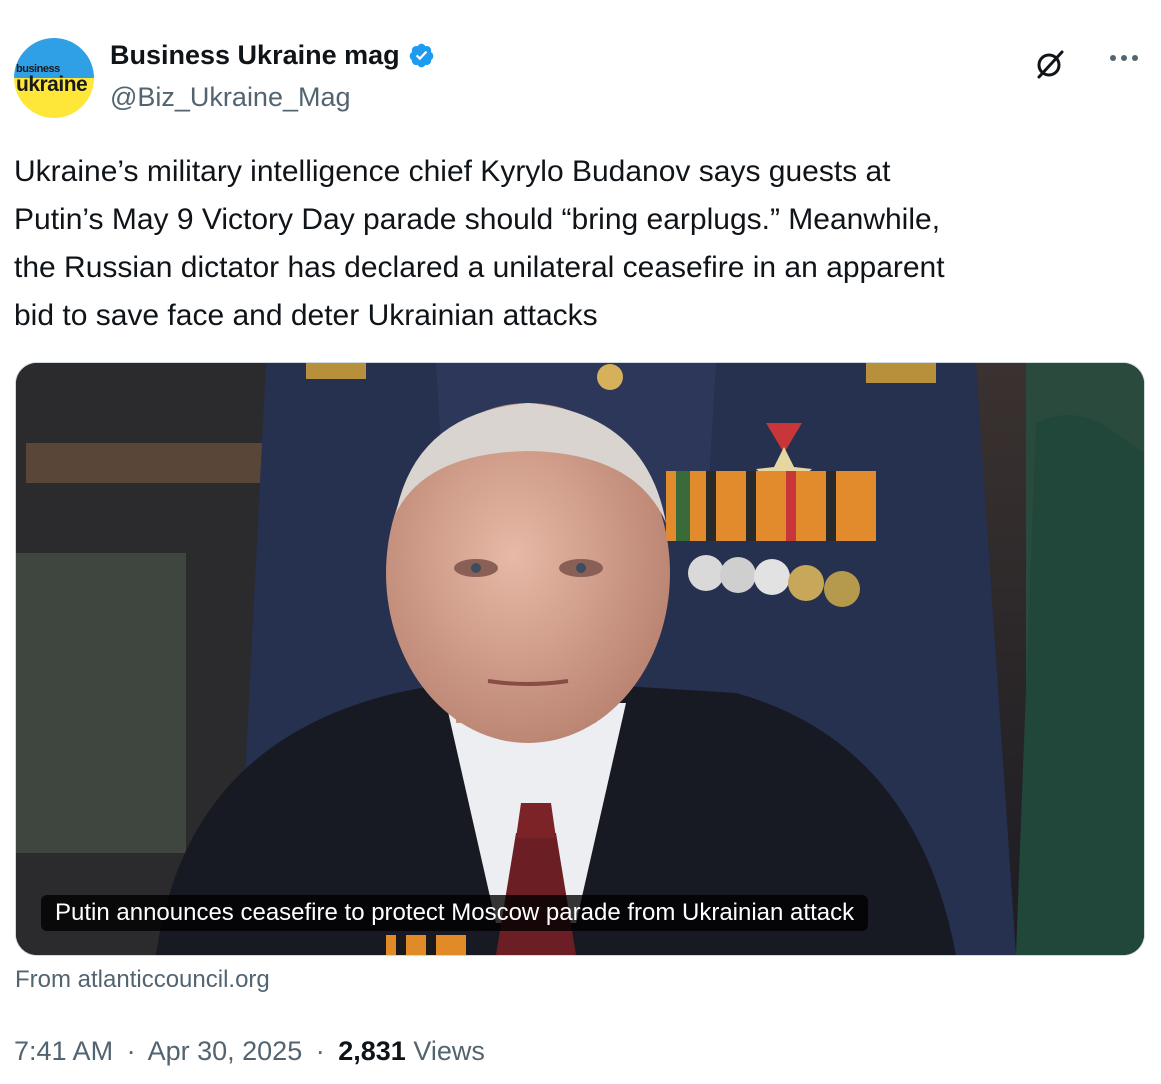  I want to click on grok-icon, so click(1050, 64).